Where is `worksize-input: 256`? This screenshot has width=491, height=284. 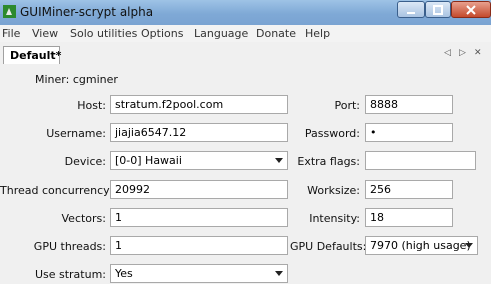
worksize-input: 256 is located at coordinates (409, 189).